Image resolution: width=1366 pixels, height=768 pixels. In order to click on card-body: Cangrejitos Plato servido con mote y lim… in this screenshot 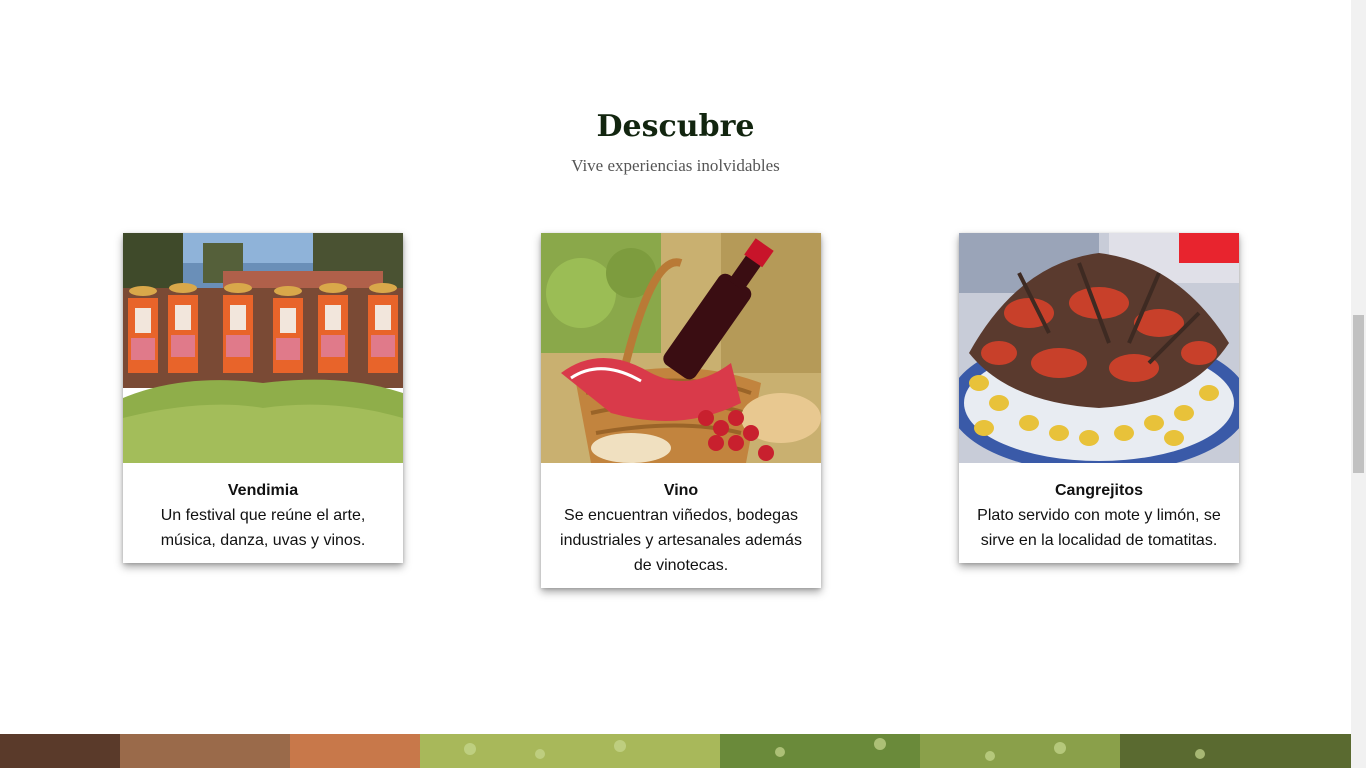, I will do `click(1099, 513)`.